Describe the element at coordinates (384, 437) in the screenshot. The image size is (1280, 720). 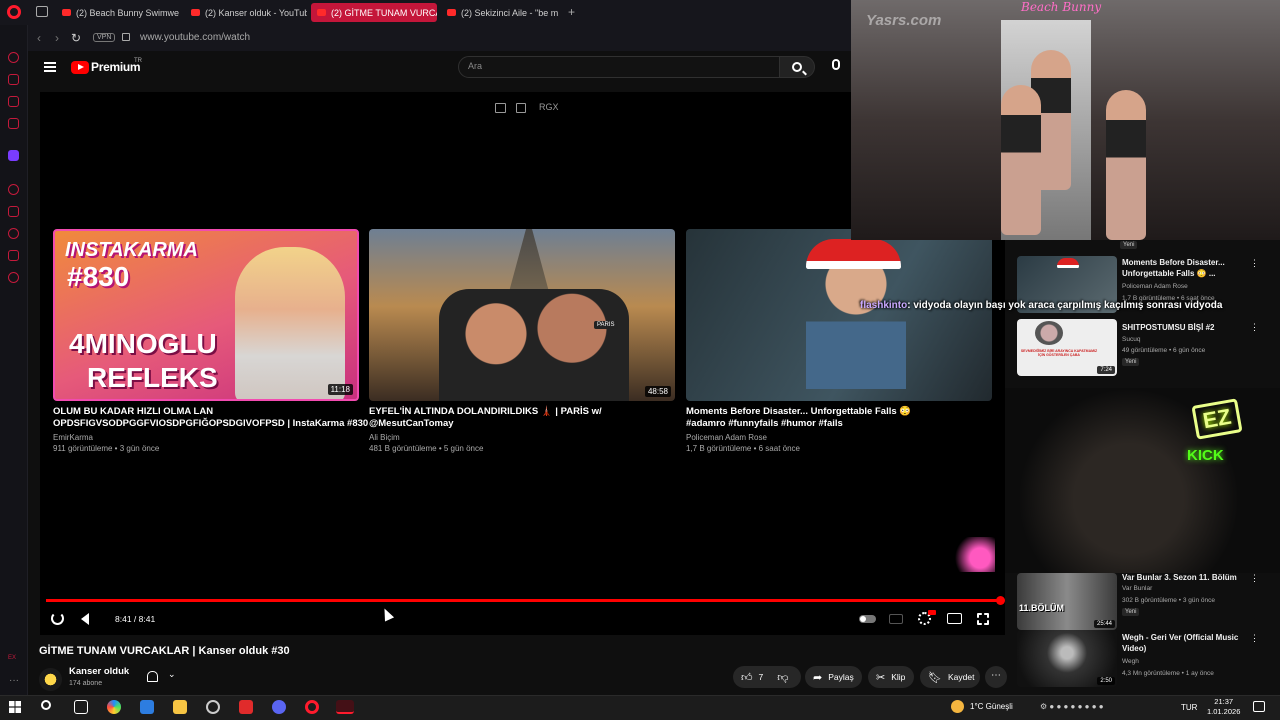
I see `endscreen-channel: Ali Biçim` at that location.